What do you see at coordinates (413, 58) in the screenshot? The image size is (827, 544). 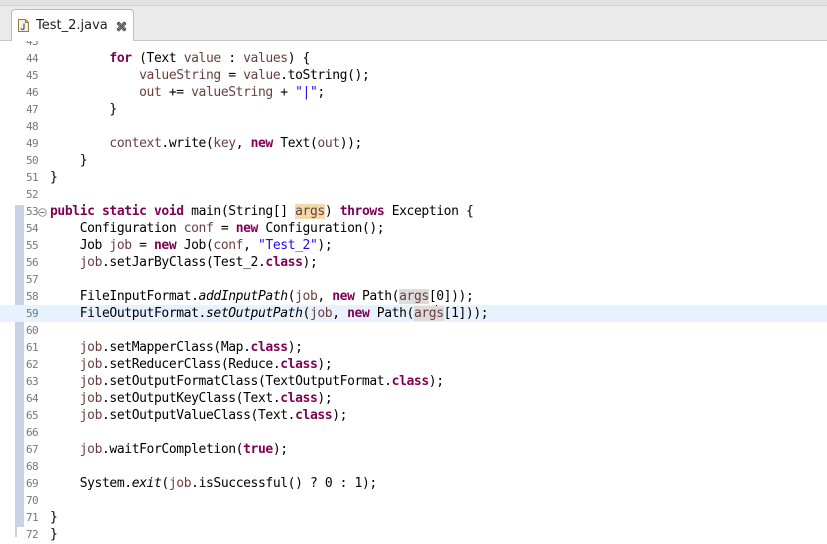 I see `code-line: 44 for (Text value : values) {` at bounding box center [413, 58].